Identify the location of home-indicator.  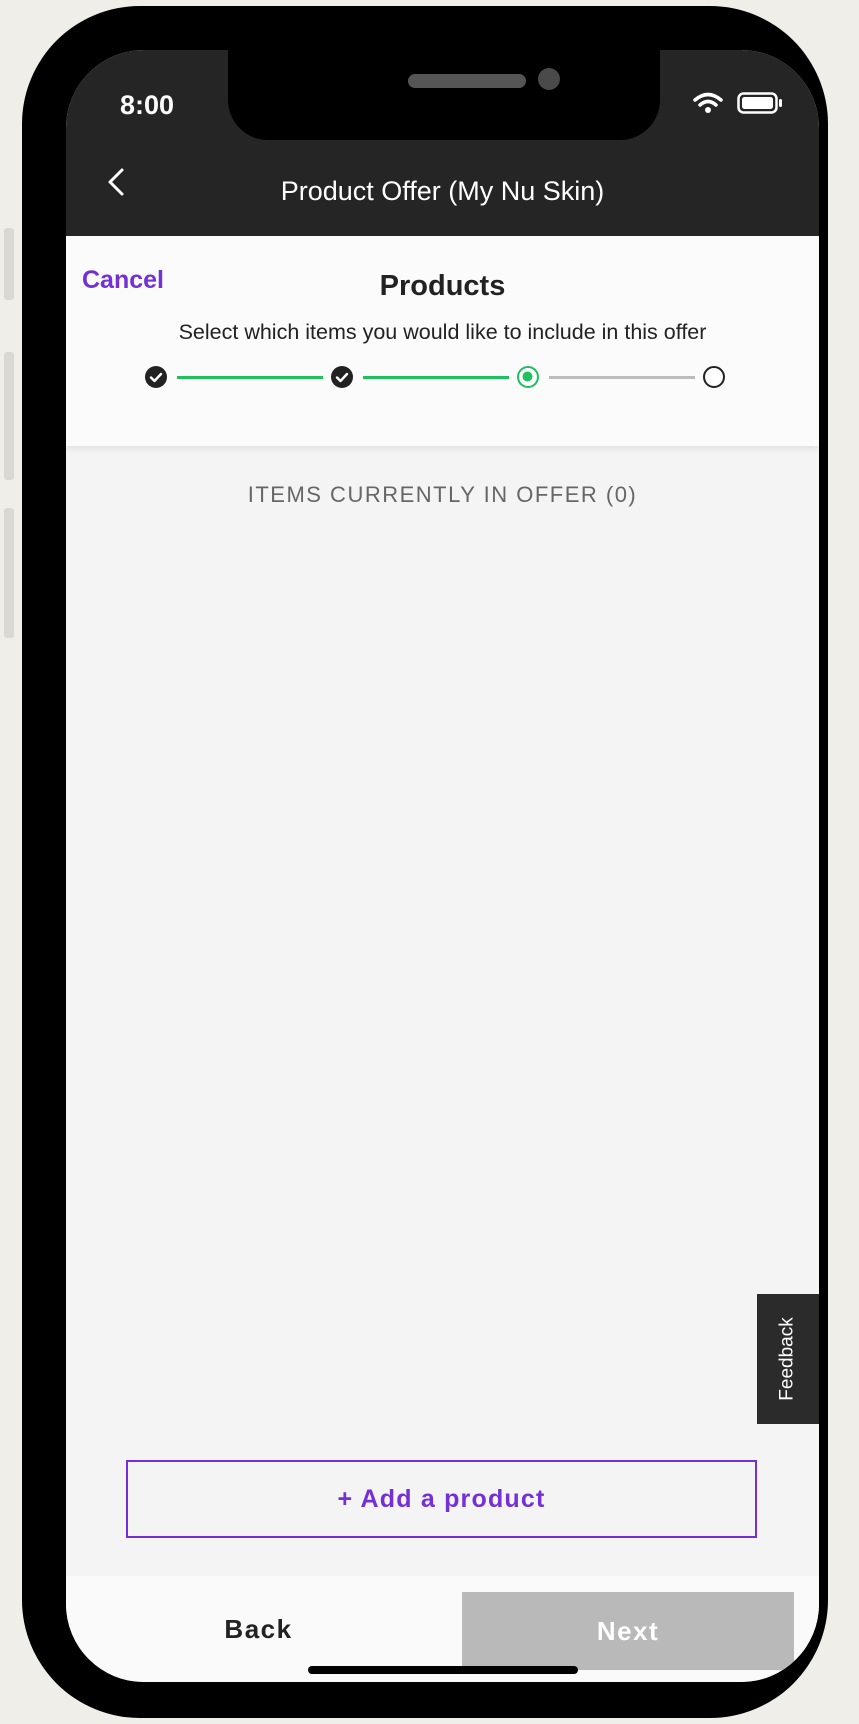
(443, 1670).